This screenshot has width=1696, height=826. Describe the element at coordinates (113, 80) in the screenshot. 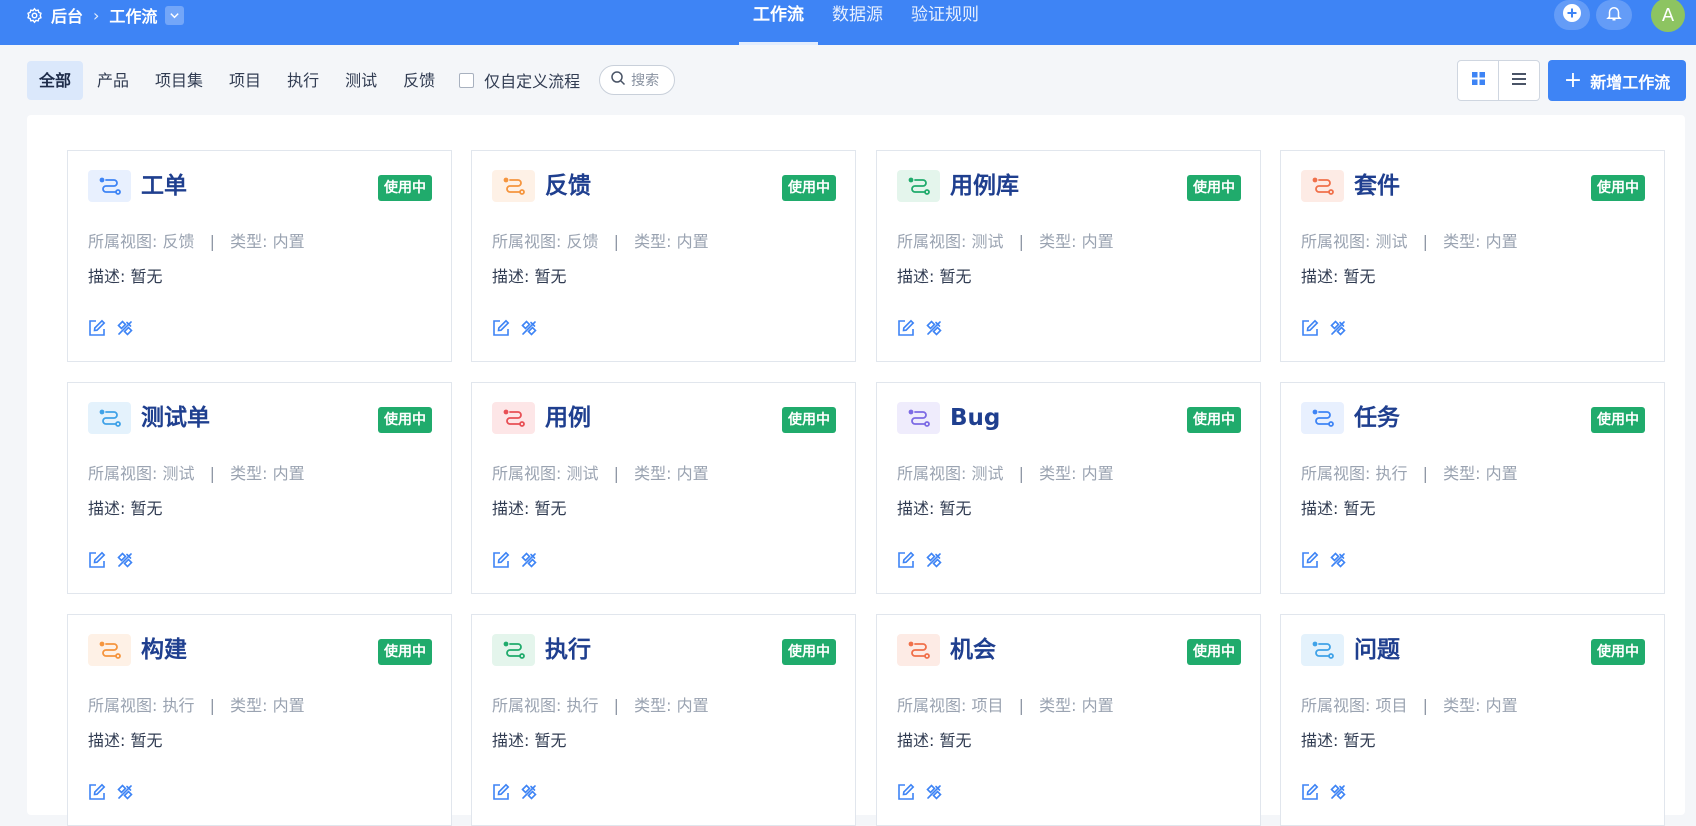

I see `filter-tab-product: 产品` at that location.